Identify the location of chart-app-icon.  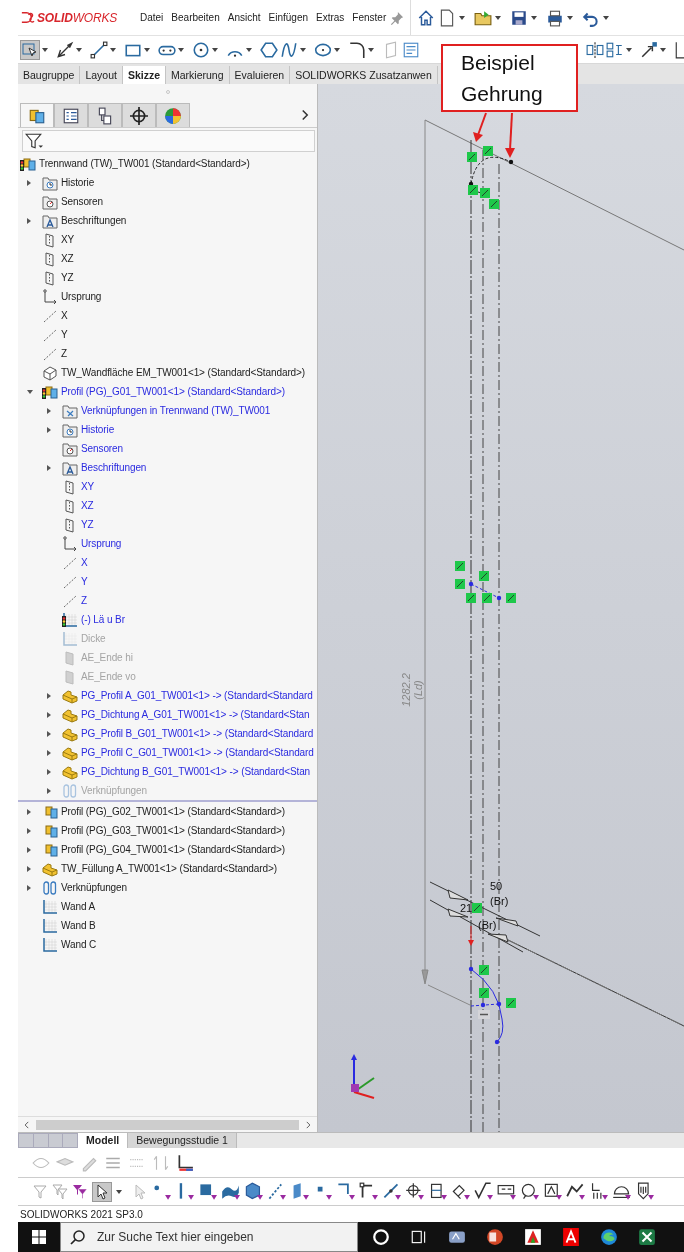
(533, 1237).